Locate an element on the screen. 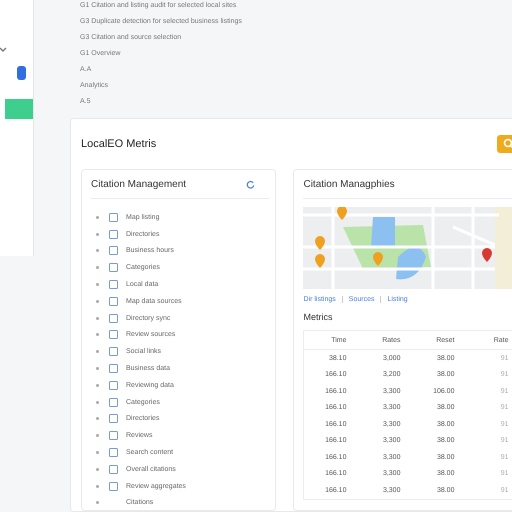 The width and height of the screenshot is (512, 512). refresh-icon is located at coordinates (251, 184).